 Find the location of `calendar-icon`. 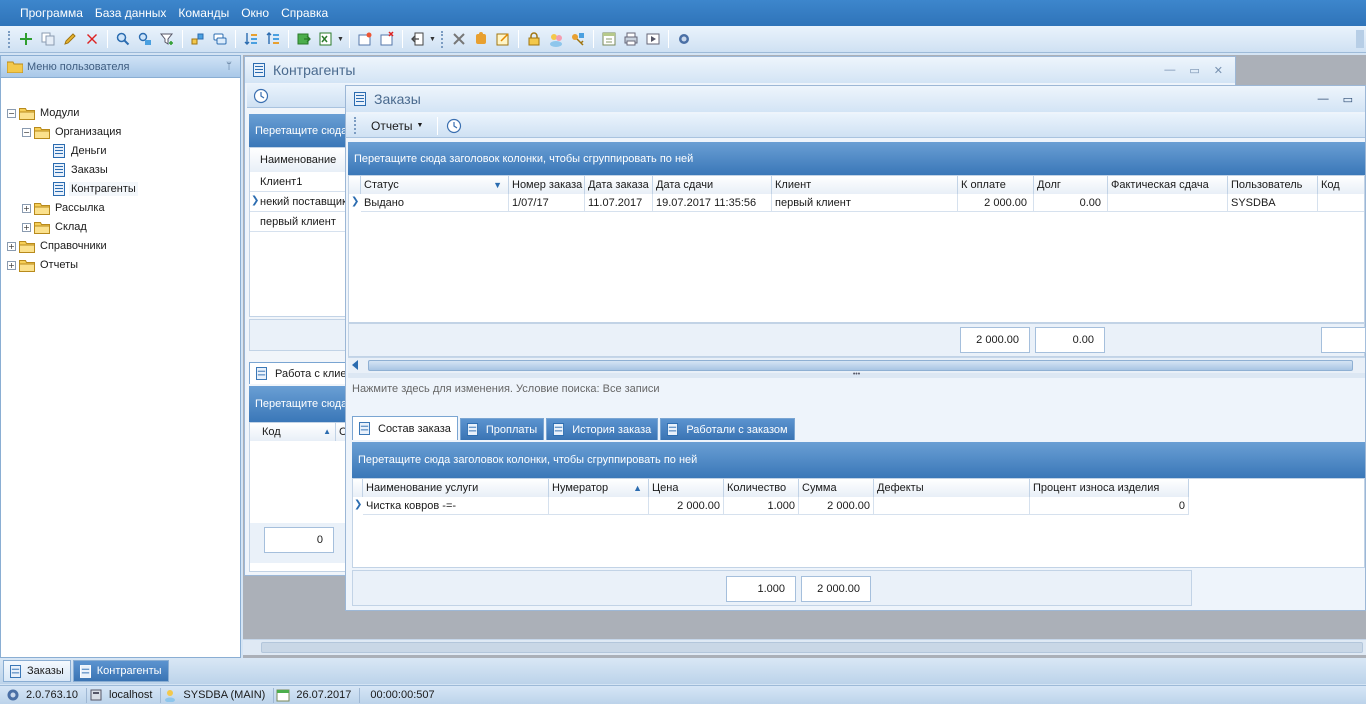

calendar-icon is located at coordinates (609, 39).